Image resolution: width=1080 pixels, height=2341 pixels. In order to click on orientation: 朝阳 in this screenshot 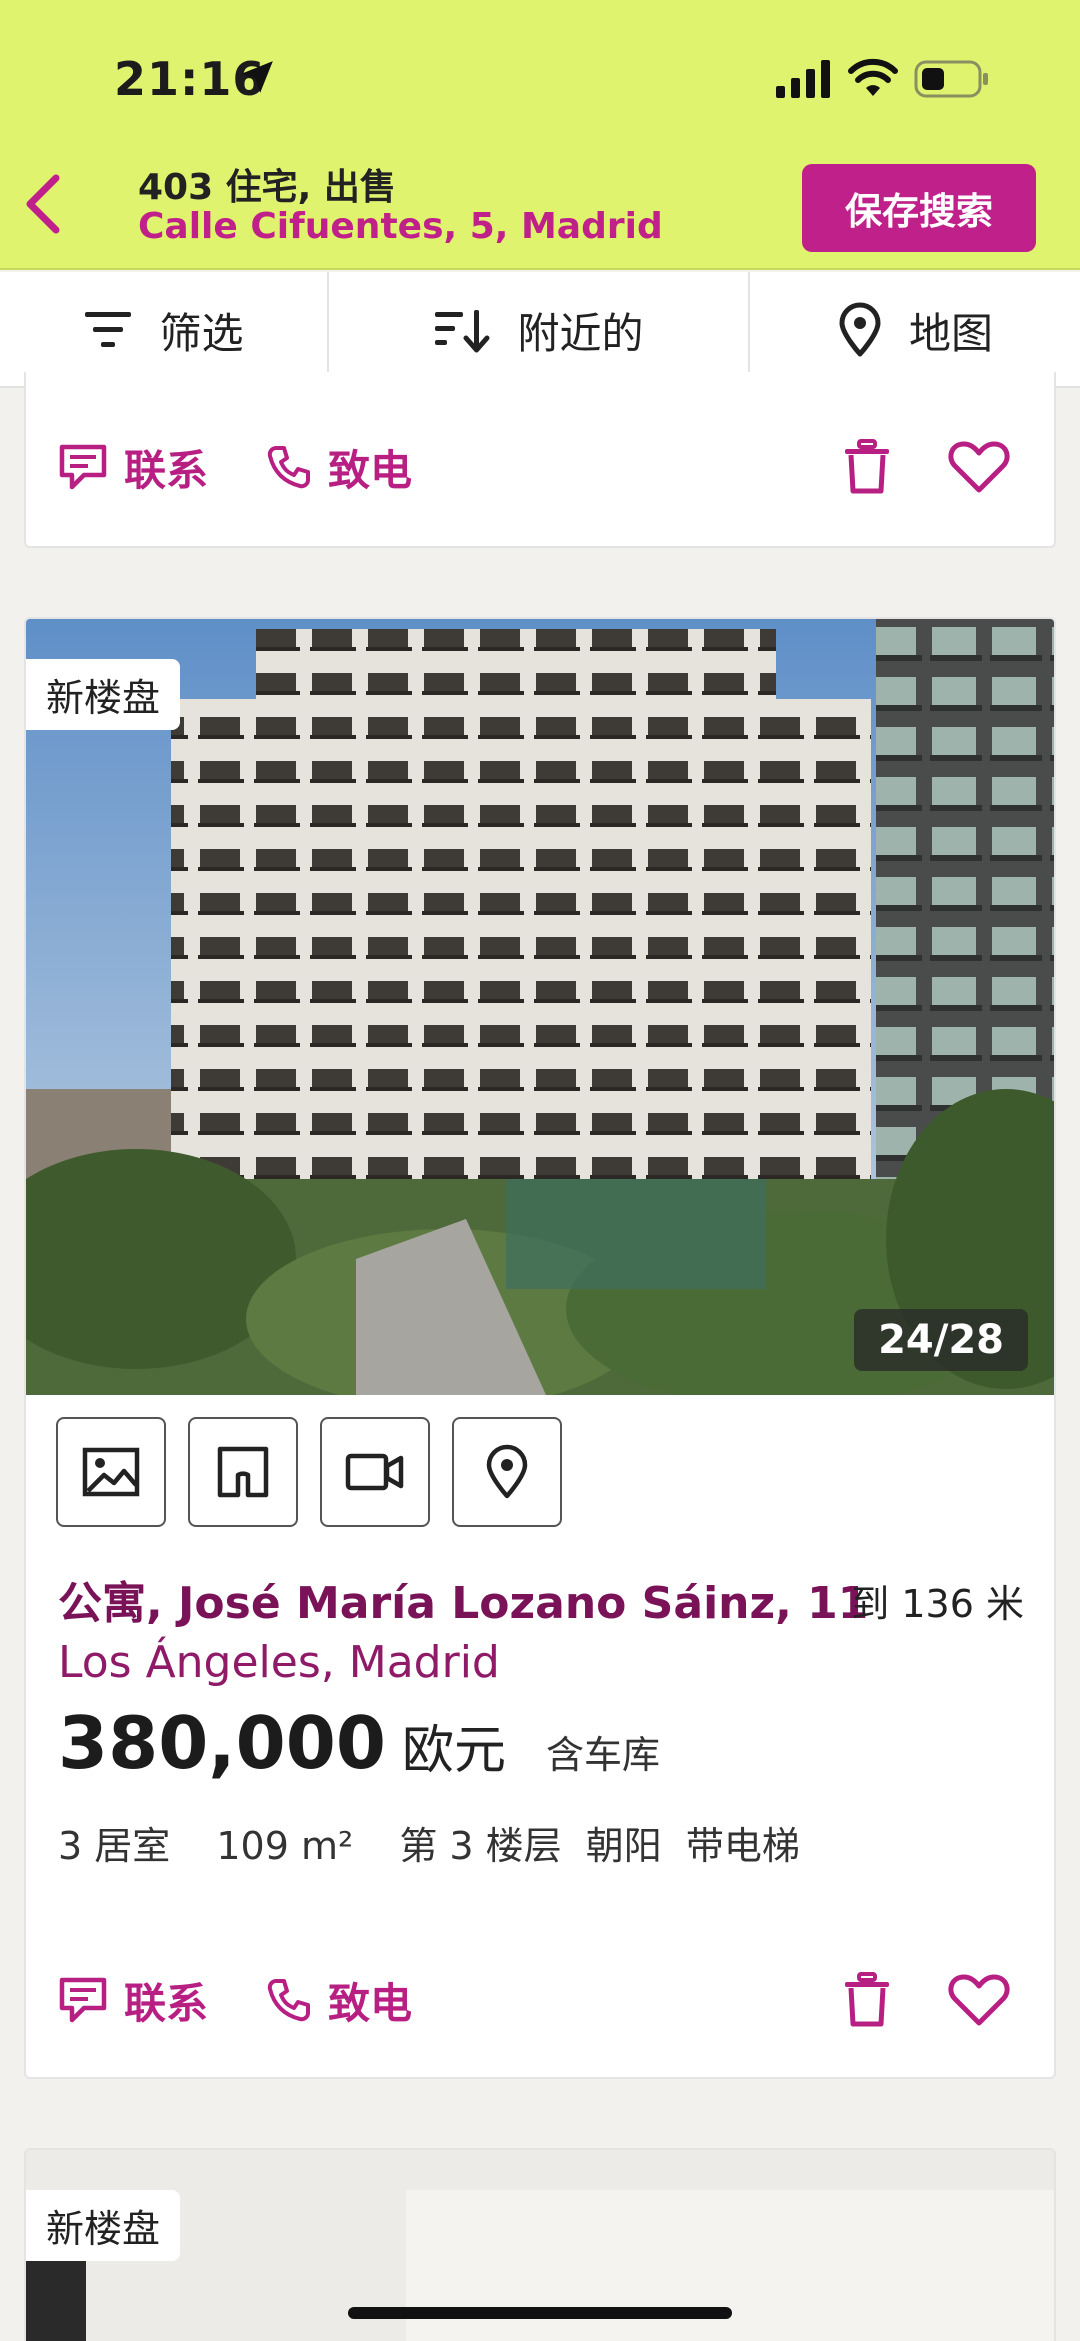, I will do `click(623, 1846)`.